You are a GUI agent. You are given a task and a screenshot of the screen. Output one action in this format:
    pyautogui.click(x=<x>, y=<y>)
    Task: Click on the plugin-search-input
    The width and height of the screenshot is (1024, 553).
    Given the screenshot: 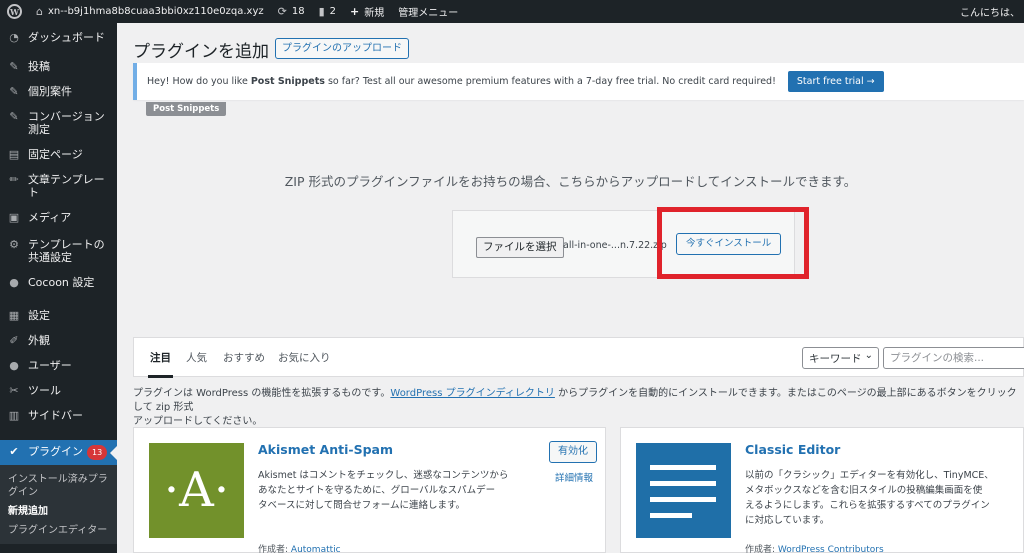 What is the action you would take?
    pyautogui.click(x=953, y=358)
    